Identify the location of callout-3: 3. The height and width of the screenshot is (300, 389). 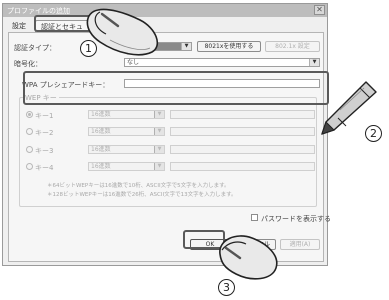
(226, 287).